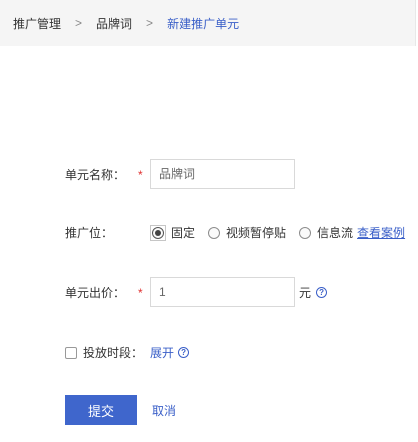  I want to click on breadcrumb-item-promotion-management: 推广管理, so click(37, 23).